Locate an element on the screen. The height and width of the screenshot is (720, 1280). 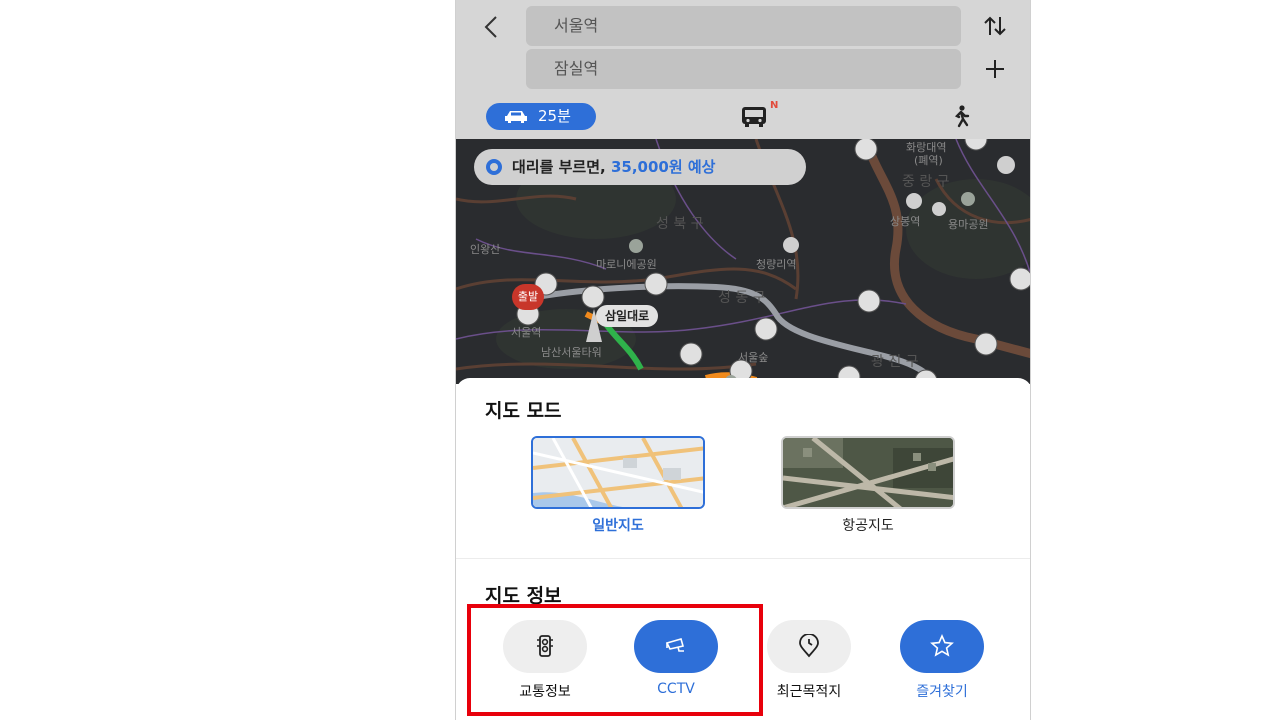
map-label-yongma: 용마공원 is located at coordinates (968, 224).